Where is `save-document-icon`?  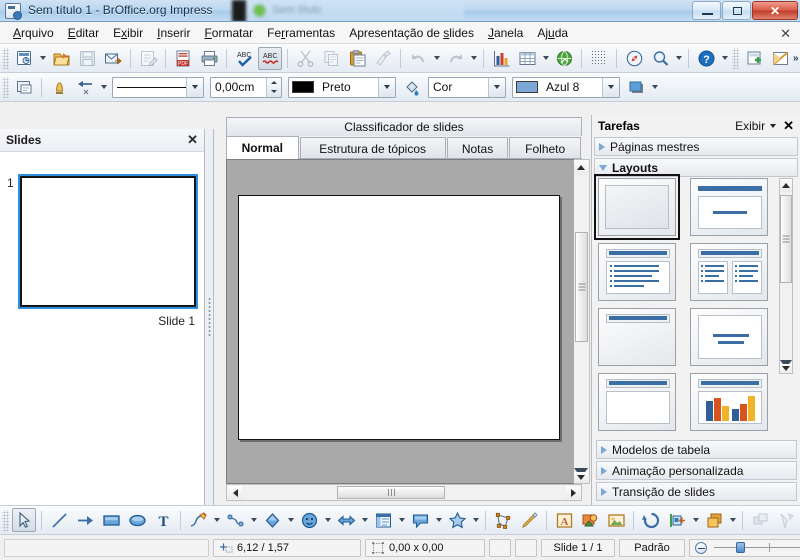
save-document-icon is located at coordinates (87, 58).